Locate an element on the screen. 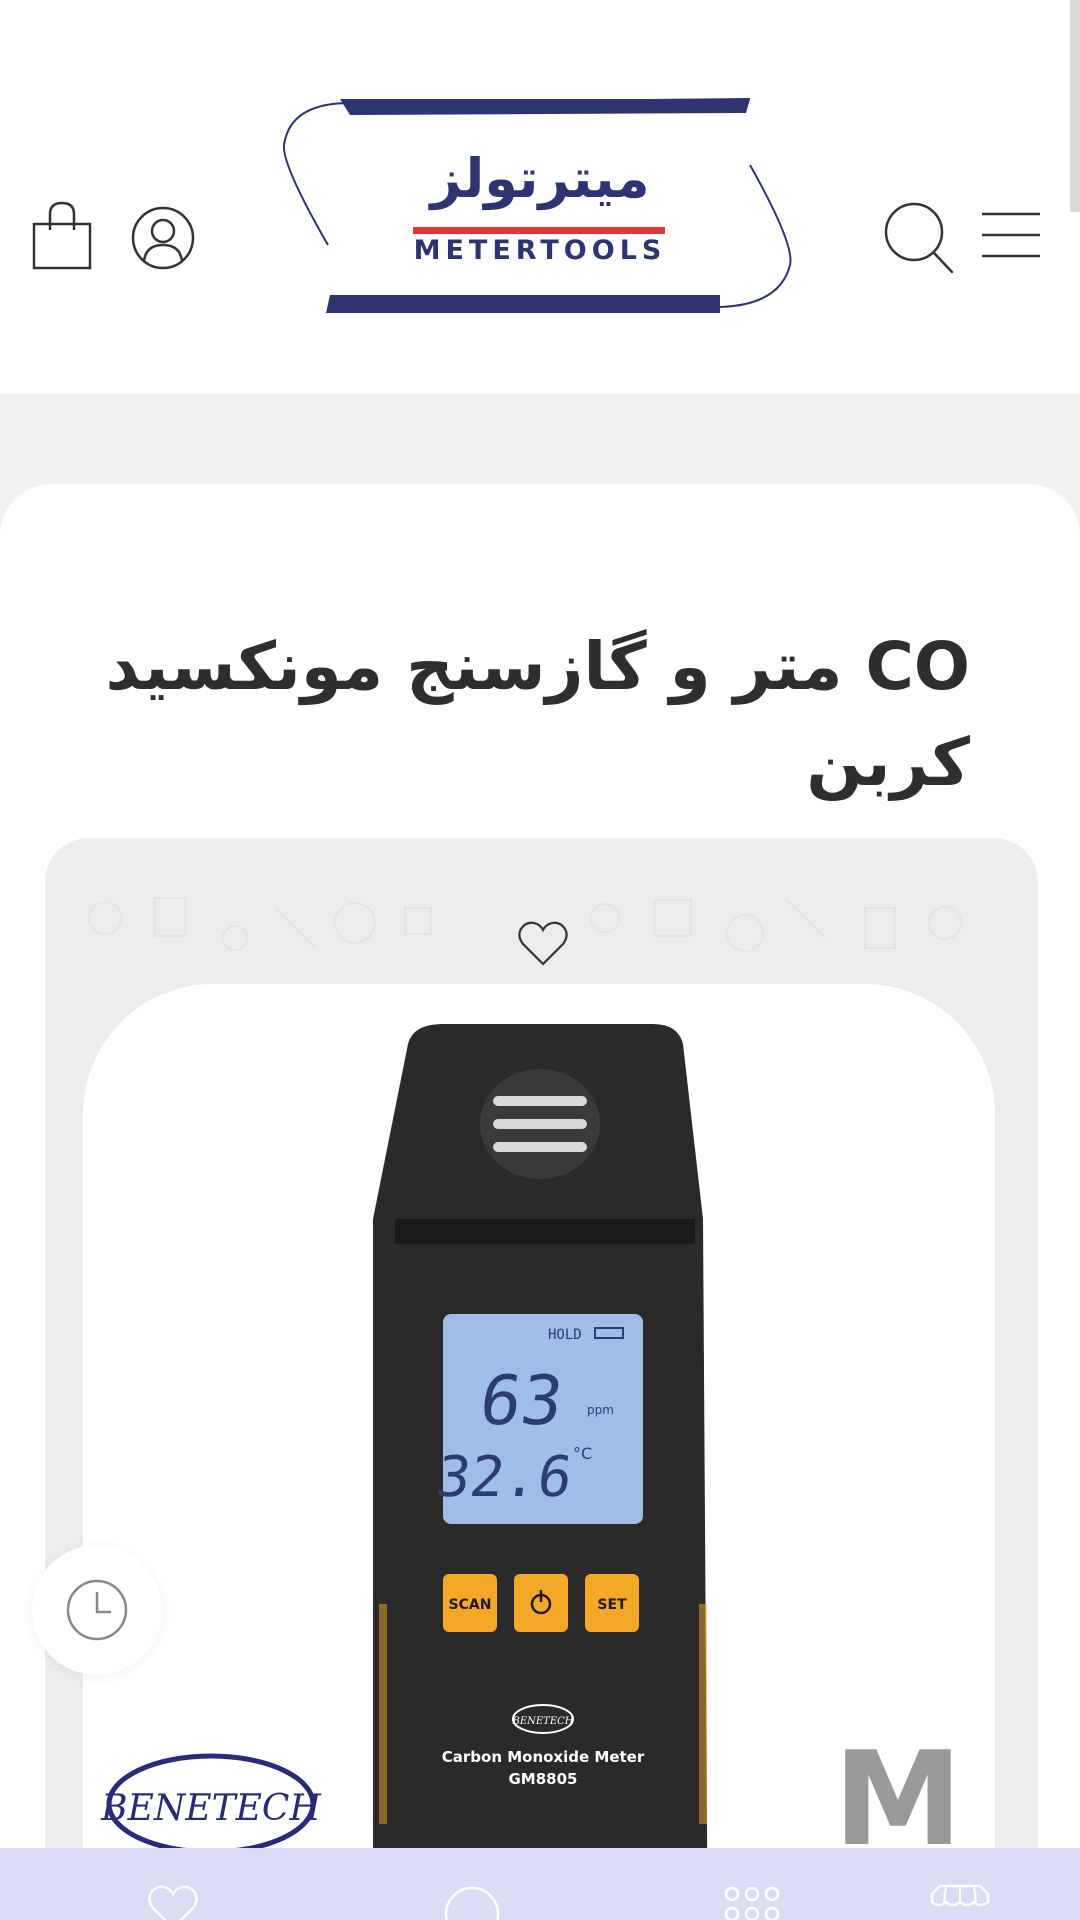 The image size is (1080, 1920). logo-text-fa: میترتولز is located at coordinates (540, 178).